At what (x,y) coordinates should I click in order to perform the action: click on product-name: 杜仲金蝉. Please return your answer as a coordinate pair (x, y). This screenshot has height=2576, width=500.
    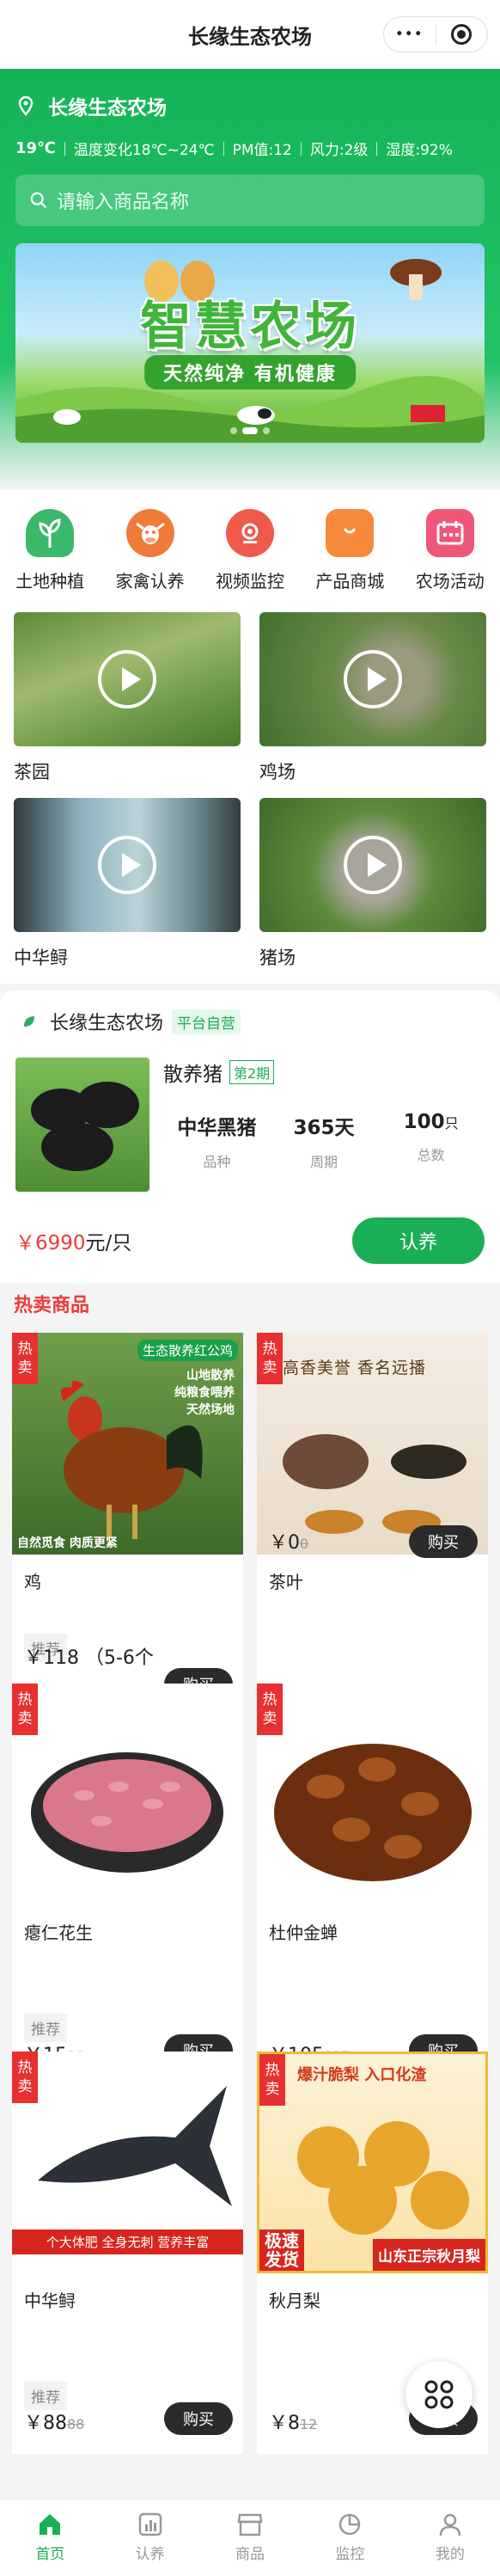
    Looking at the image, I should click on (303, 1933).